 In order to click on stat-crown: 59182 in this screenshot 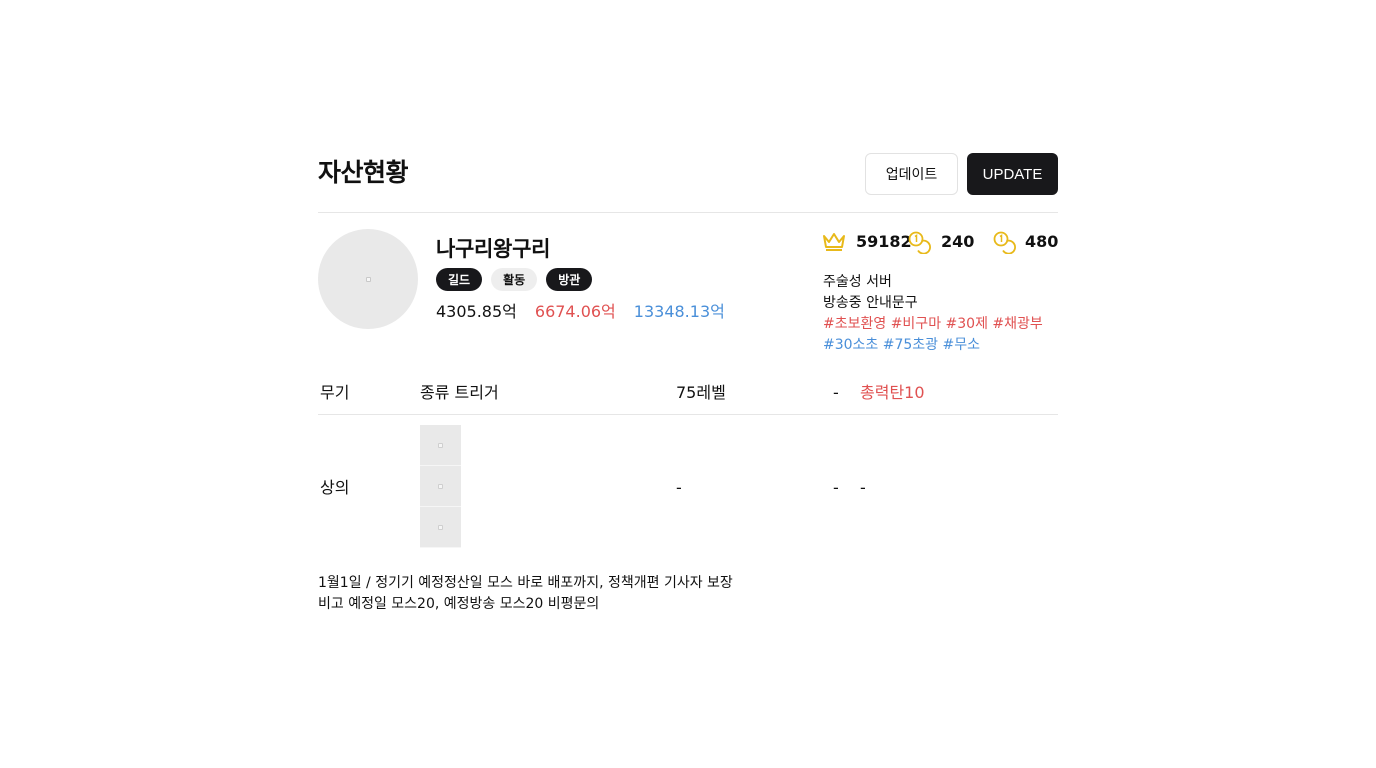, I will do `click(867, 242)`.